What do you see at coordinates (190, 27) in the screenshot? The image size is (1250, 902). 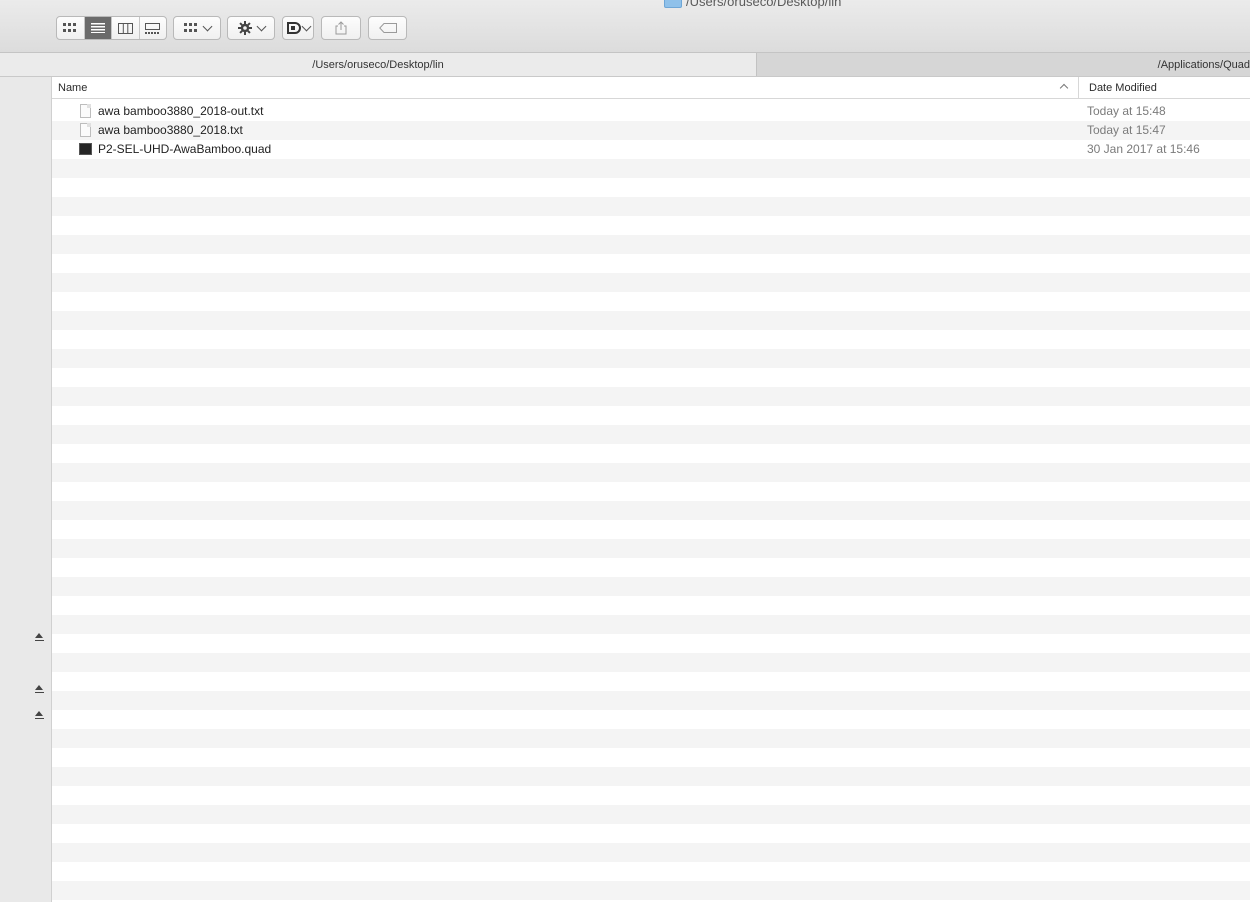 I see `group-by-icon` at bounding box center [190, 27].